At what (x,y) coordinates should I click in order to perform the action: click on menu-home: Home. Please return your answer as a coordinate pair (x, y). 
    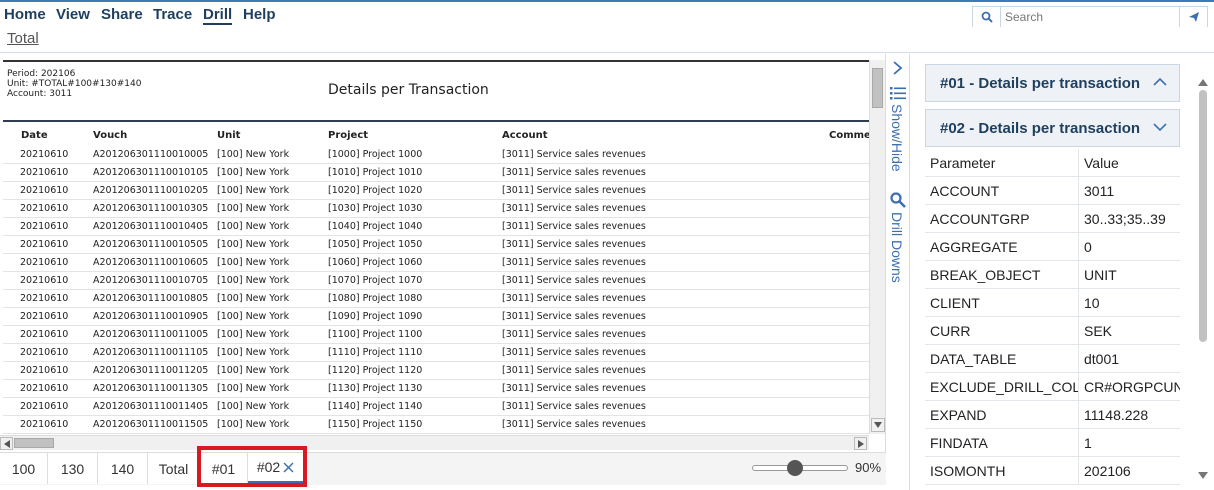
    Looking at the image, I should click on (25, 14).